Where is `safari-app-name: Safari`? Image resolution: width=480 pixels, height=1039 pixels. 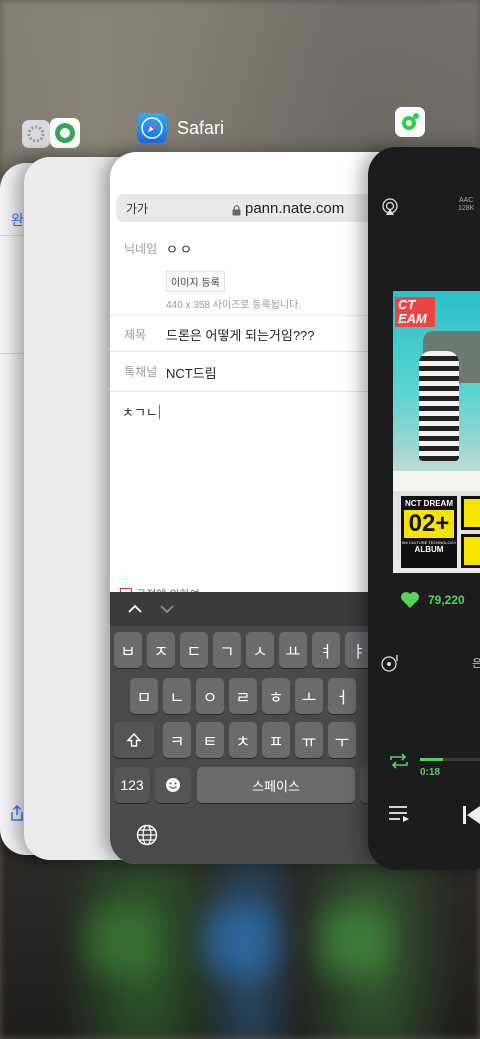
safari-app-name: Safari is located at coordinates (201, 127).